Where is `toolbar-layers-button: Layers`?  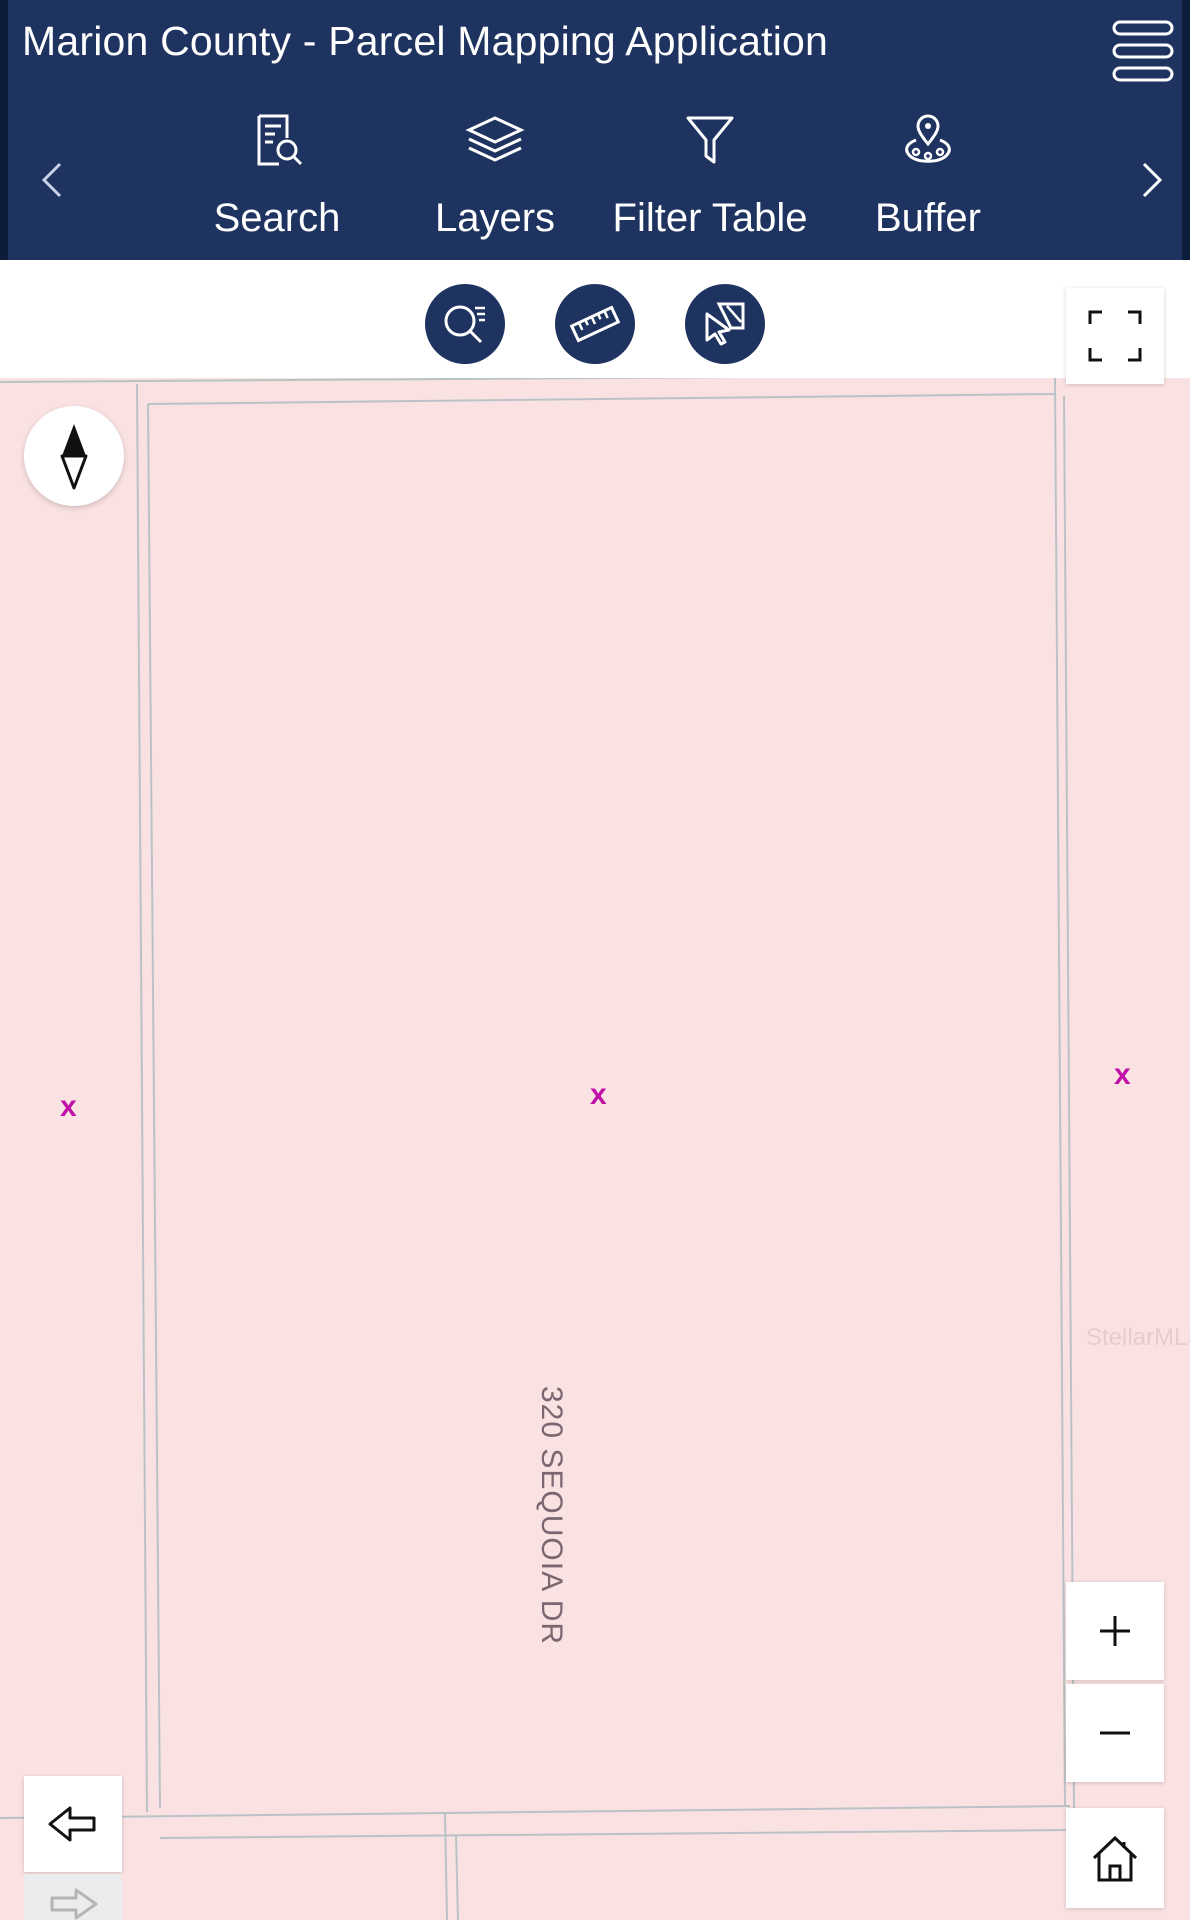
toolbar-layers-button: Layers is located at coordinates (495, 183).